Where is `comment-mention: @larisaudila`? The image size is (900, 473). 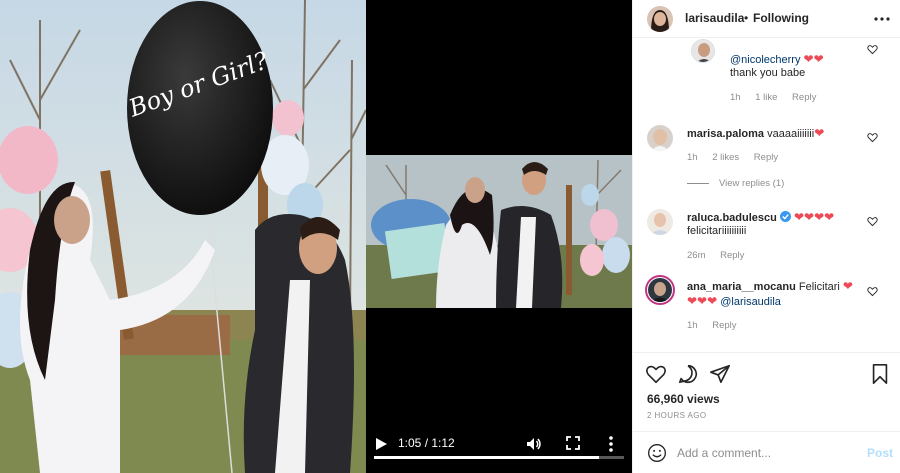
comment-mention: @larisaudila is located at coordinates (750, 302).